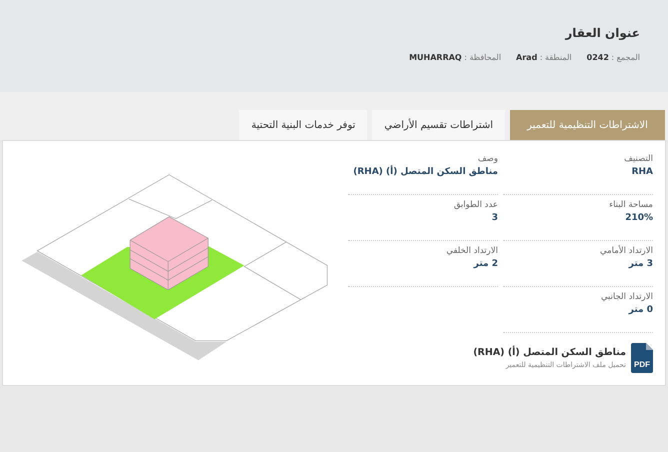  Describe the element at coordinates (642, 358) in the screenshot. I see `pdf-file-icon: PDF` at that location.